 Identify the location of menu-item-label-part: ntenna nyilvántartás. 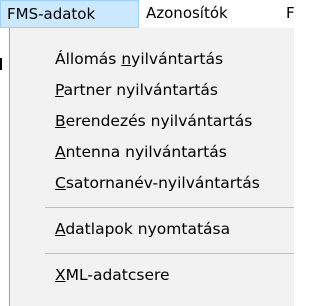
(146, 152).